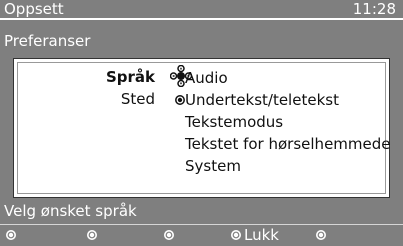 Image resolution: width=403 pixels, height=246 pixels. I want to click on extra-key-icon, so click(321, 235).